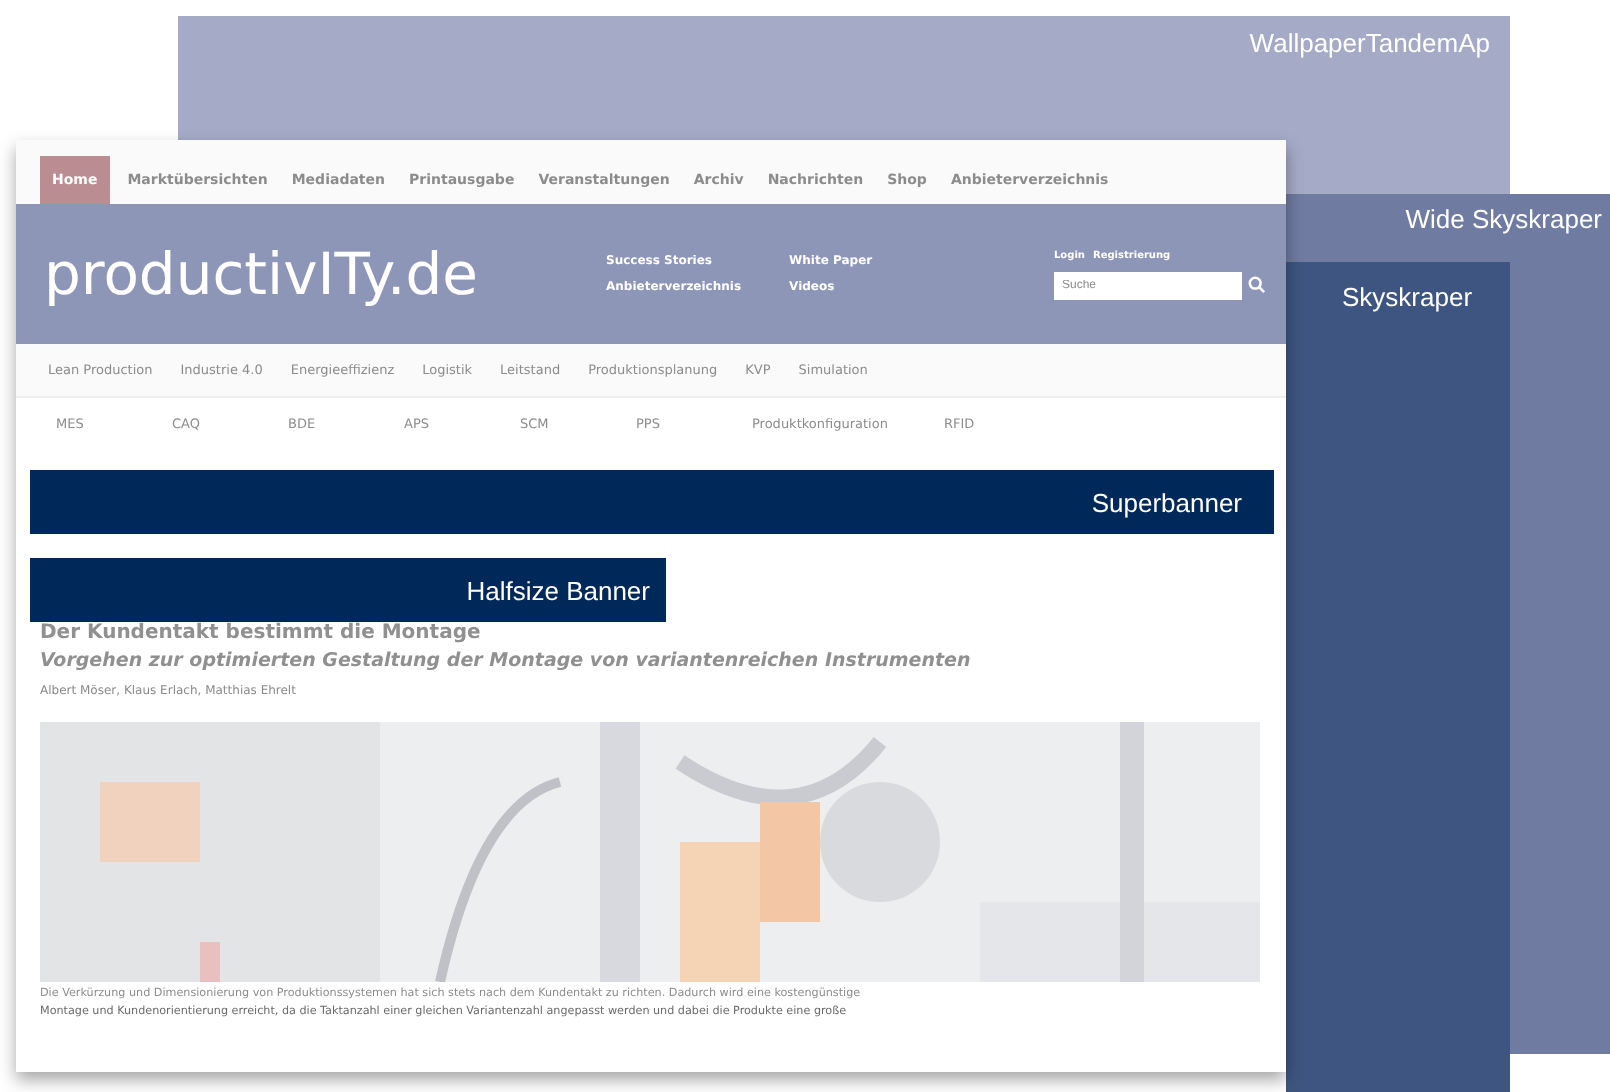  What do you see at coordinates (506, 661) in the screenshot?
I see `article-subtitle: Vorgehen zur optimierten Gestaltung der Montage von variantenreichen Instrumenten` at bounding box center [506, 661].